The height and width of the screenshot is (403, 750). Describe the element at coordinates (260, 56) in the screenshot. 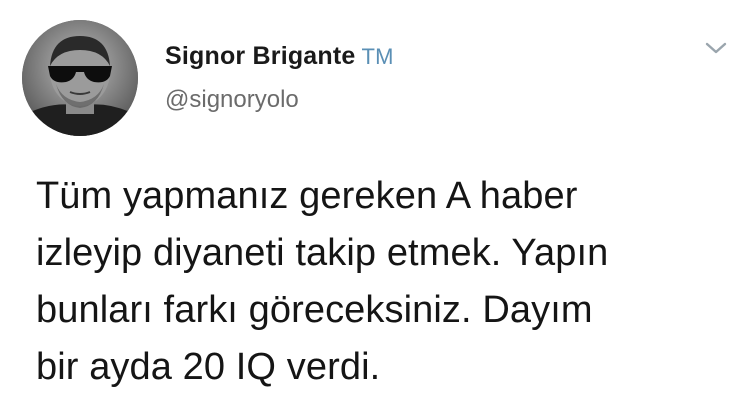

I see `author-display-name: Signor Brigante` at that location.